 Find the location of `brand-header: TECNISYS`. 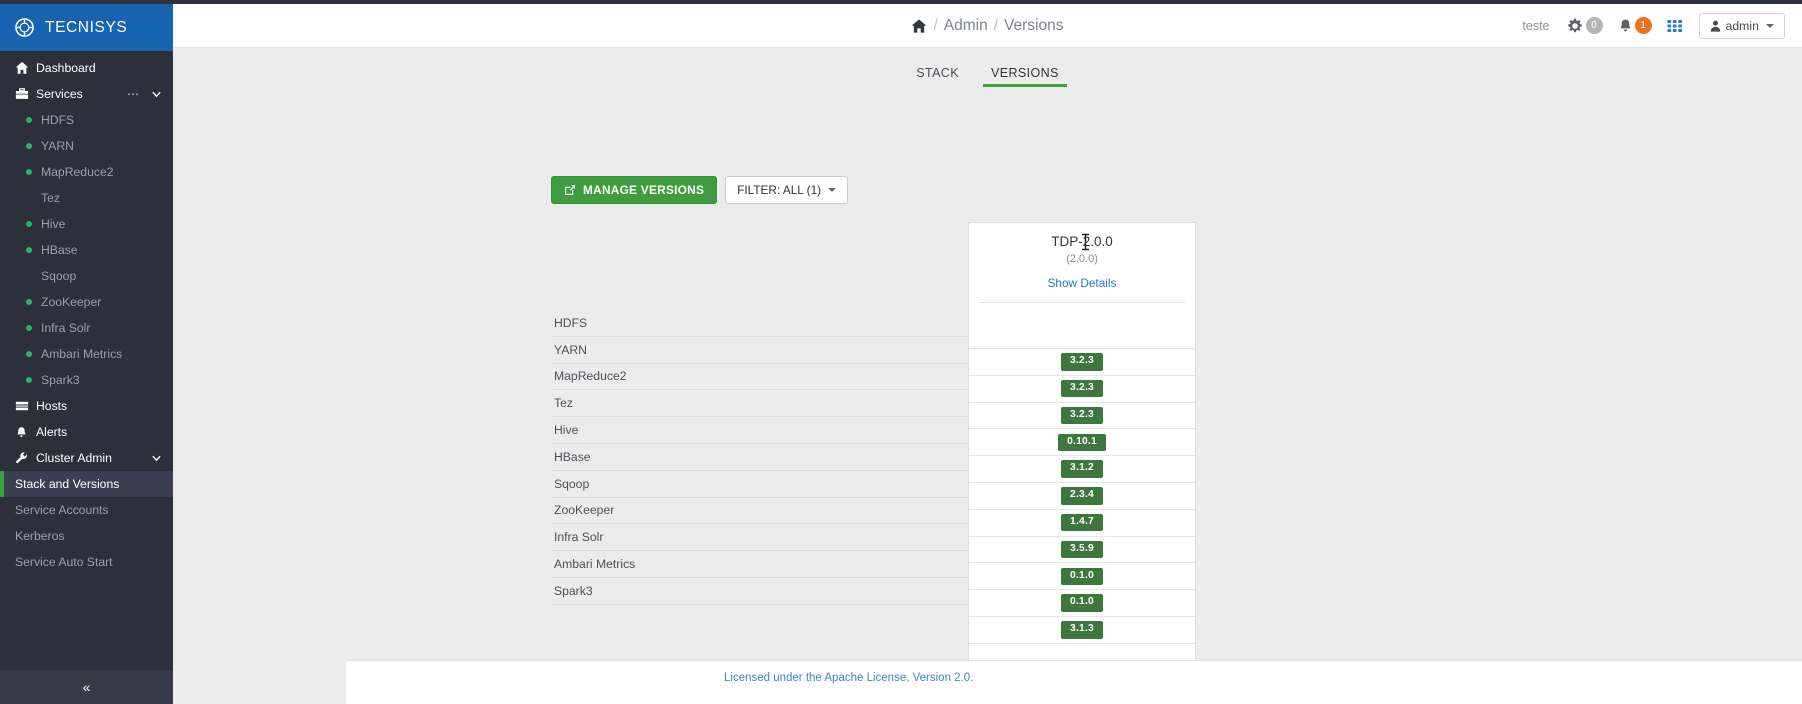

brand-header: TECNISYS is located at coordinates (86, 27).